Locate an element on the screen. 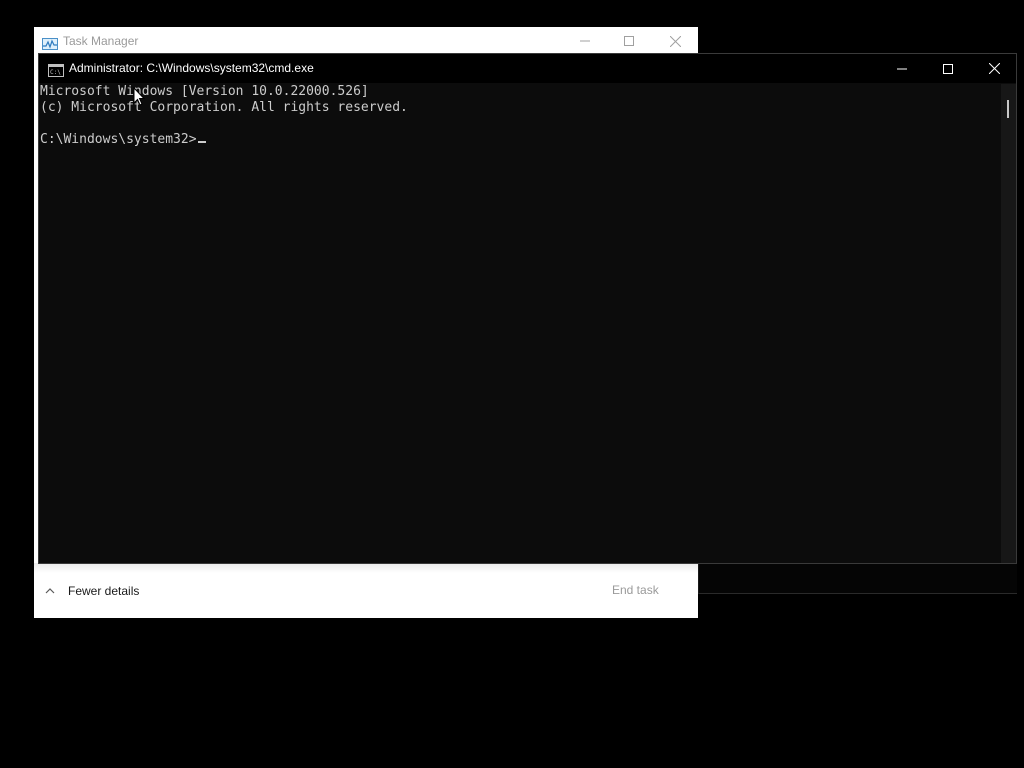 The image size is (1024, 768). console-prompt-line: C:\Windows\system32> is located at coordinates (520, 140).